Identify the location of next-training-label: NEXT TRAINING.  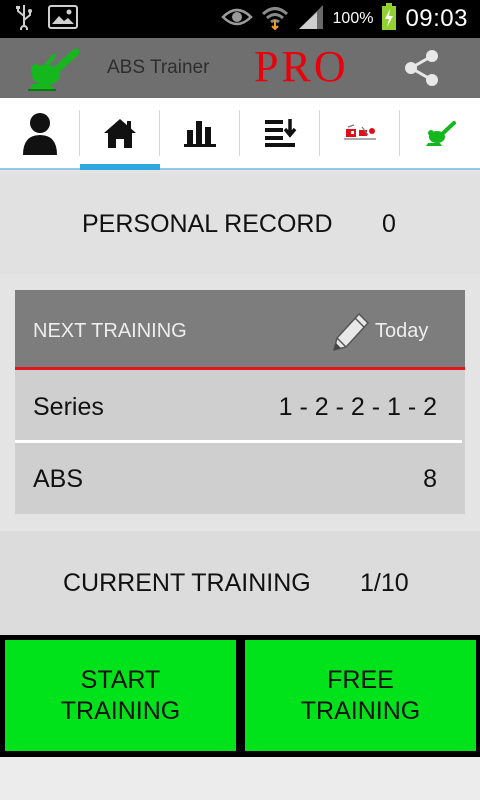
(110, 331).